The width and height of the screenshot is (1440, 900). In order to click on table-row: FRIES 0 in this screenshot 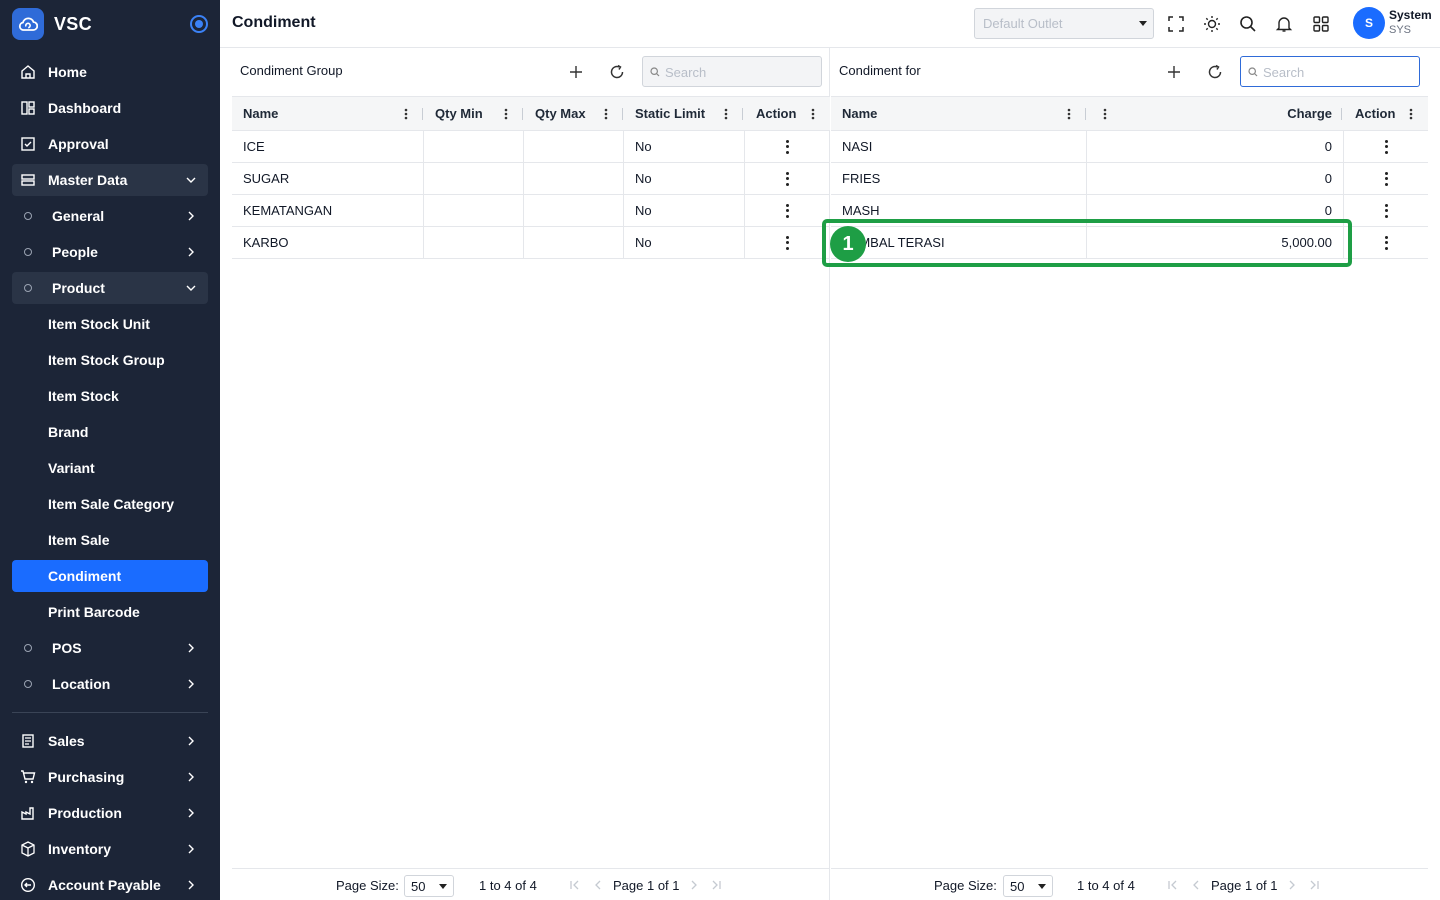, I will do `click(1129, 179)`.